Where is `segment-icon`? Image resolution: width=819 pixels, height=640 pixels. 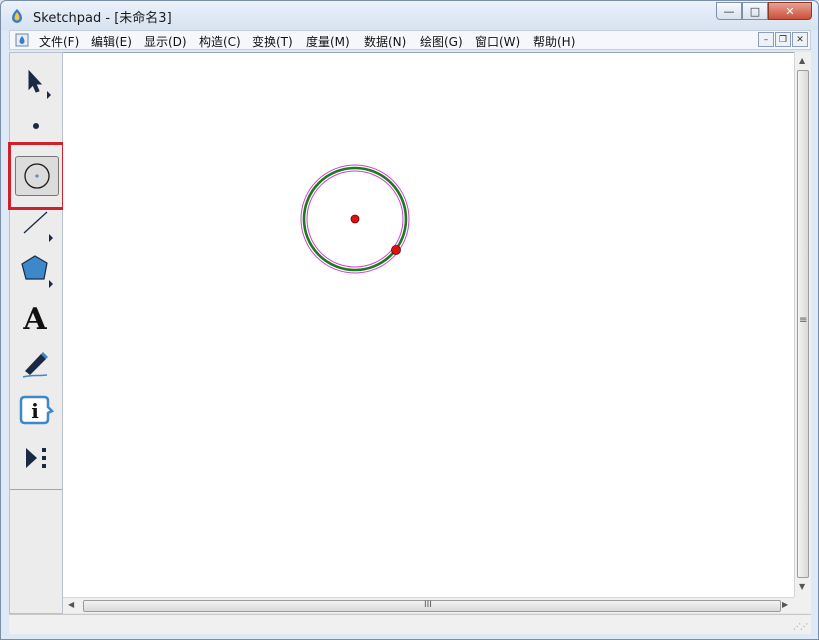 segment-icon is located at coordinates (38, 226).